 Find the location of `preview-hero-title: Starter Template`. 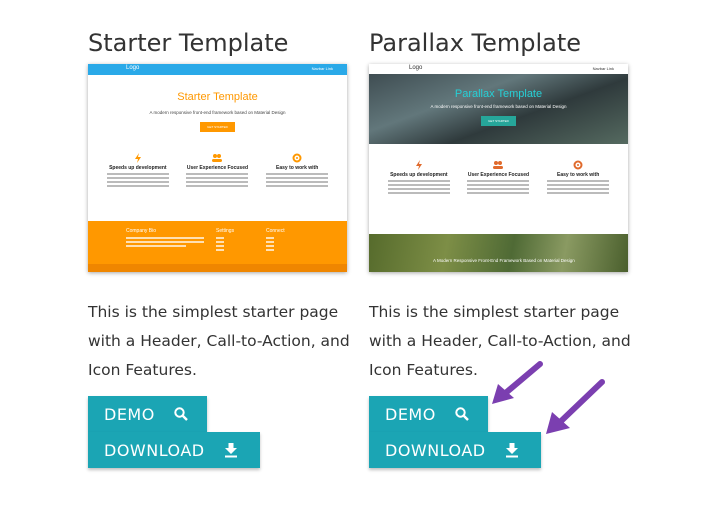

preview-hero-title: Starter Template is located at coordinates (217, 97).